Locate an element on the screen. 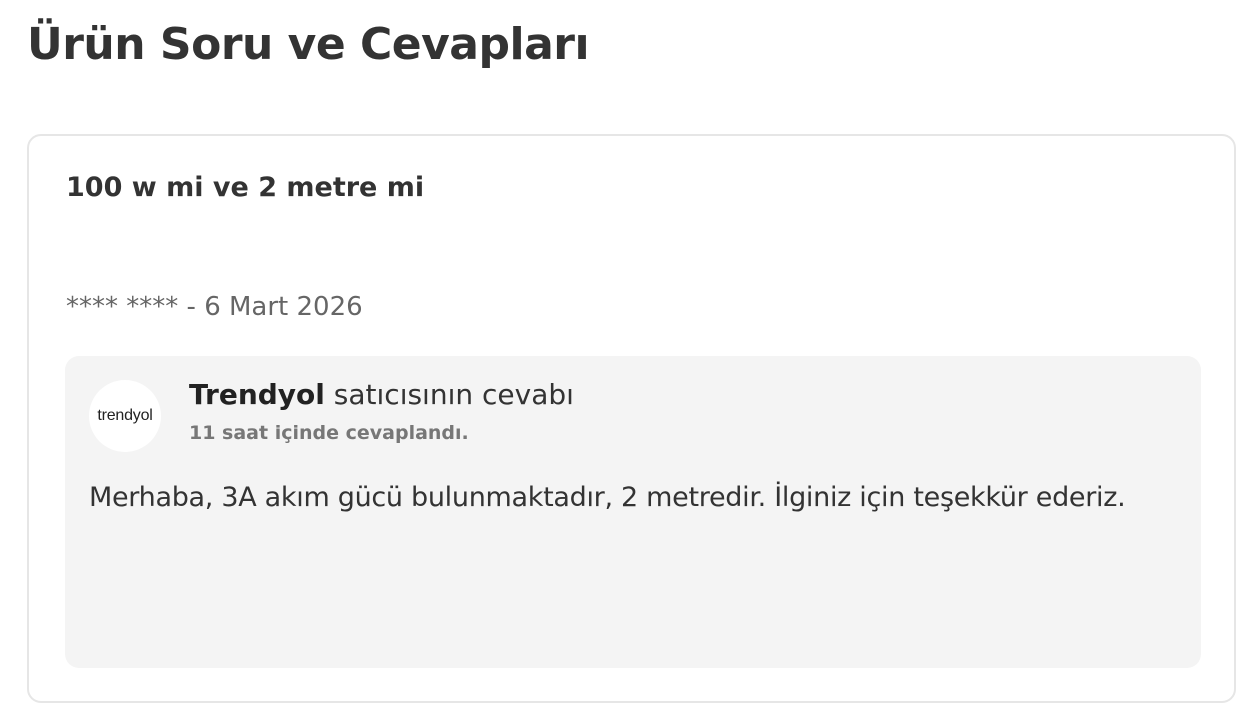 This screenshot has width=1242, height=712. answer-time: 11 saat içinde cevaplandı. is located at coordinates (329, 433).